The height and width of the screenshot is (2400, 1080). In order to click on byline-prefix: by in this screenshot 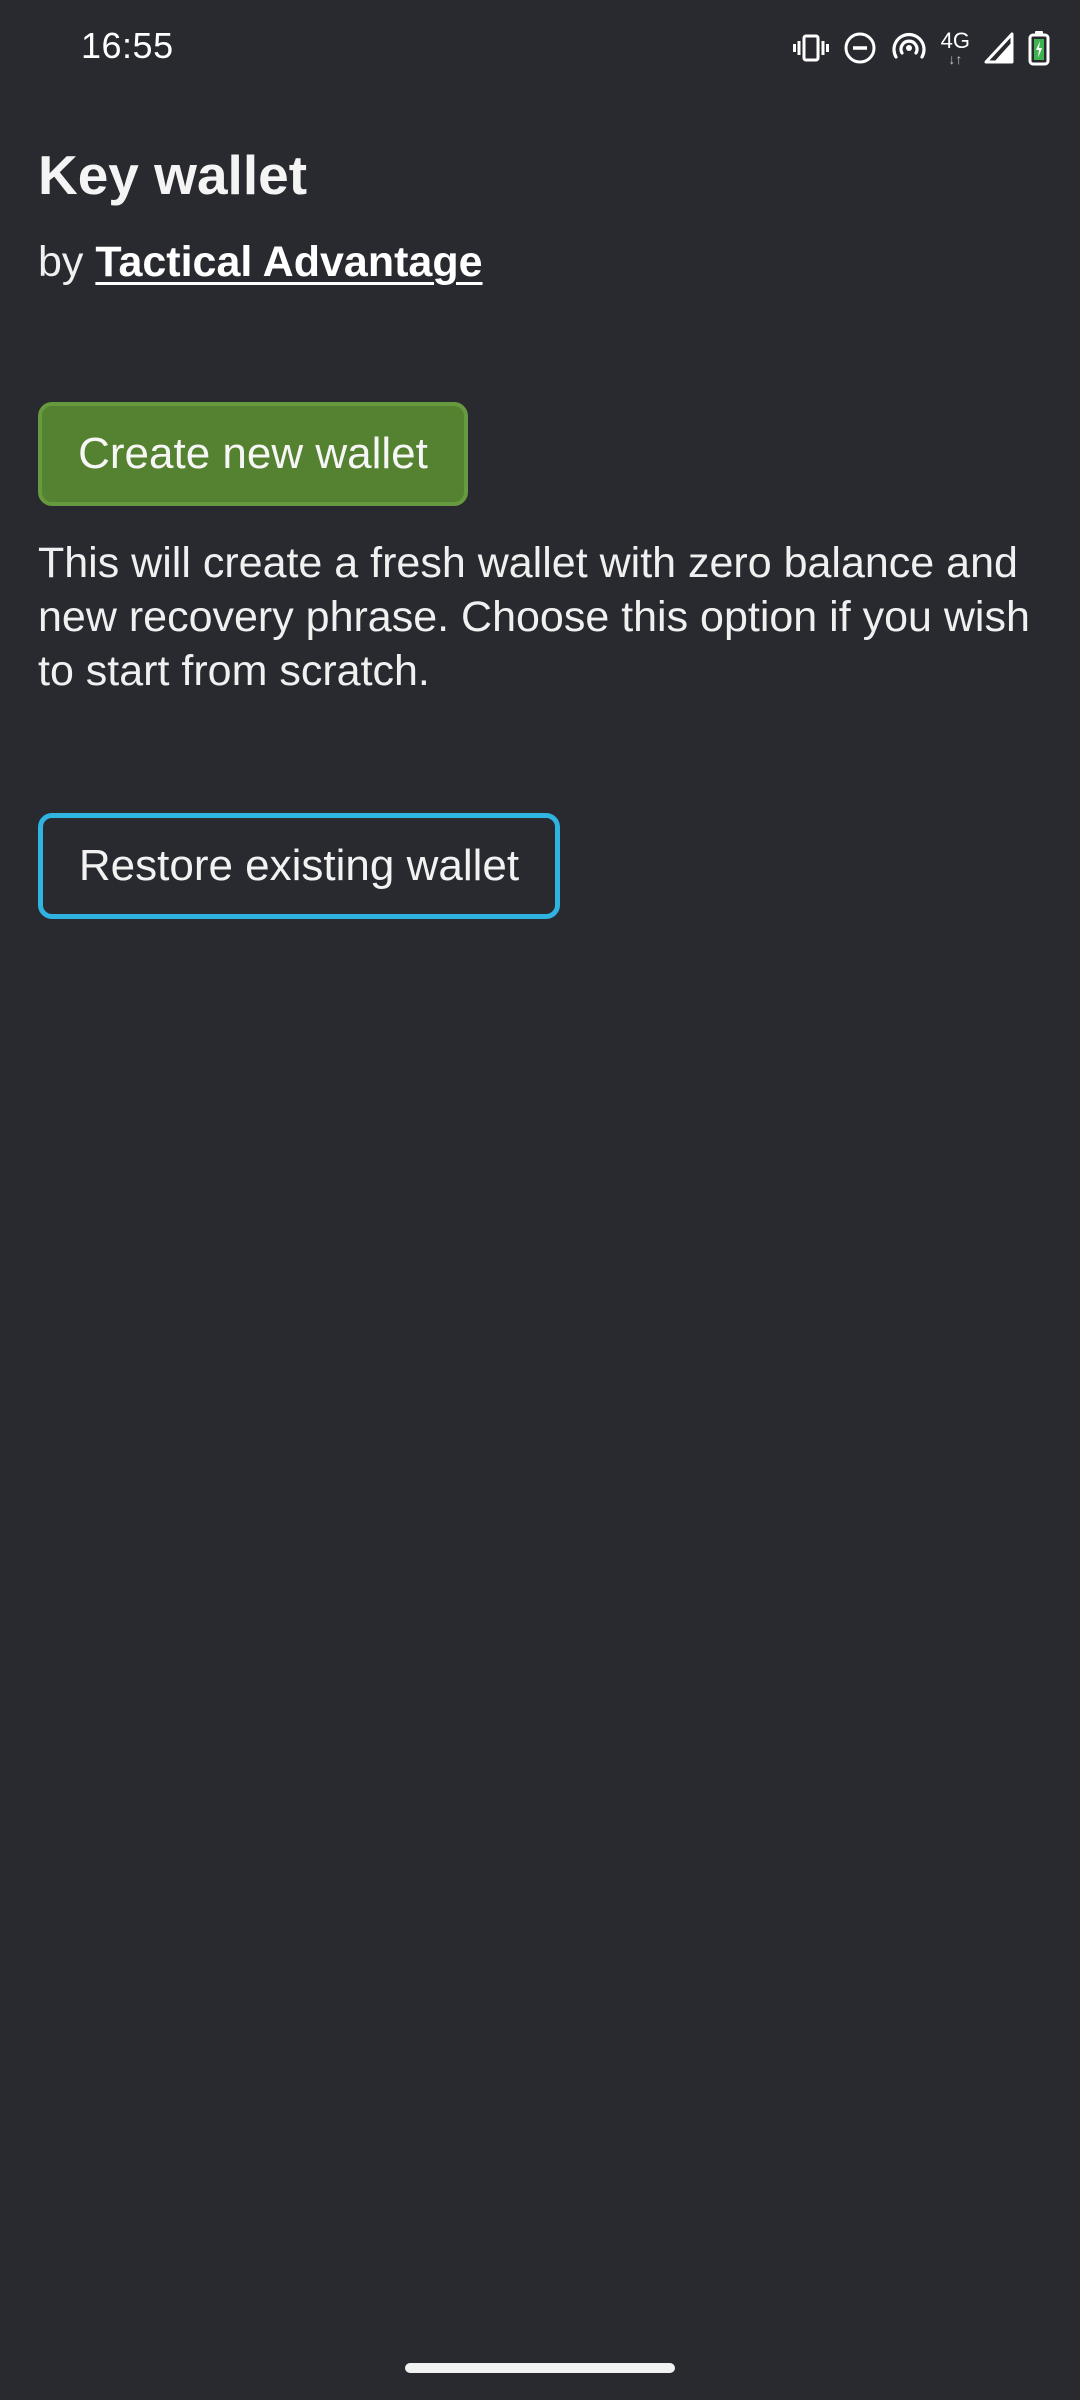, I will do `click(61, 262)`.